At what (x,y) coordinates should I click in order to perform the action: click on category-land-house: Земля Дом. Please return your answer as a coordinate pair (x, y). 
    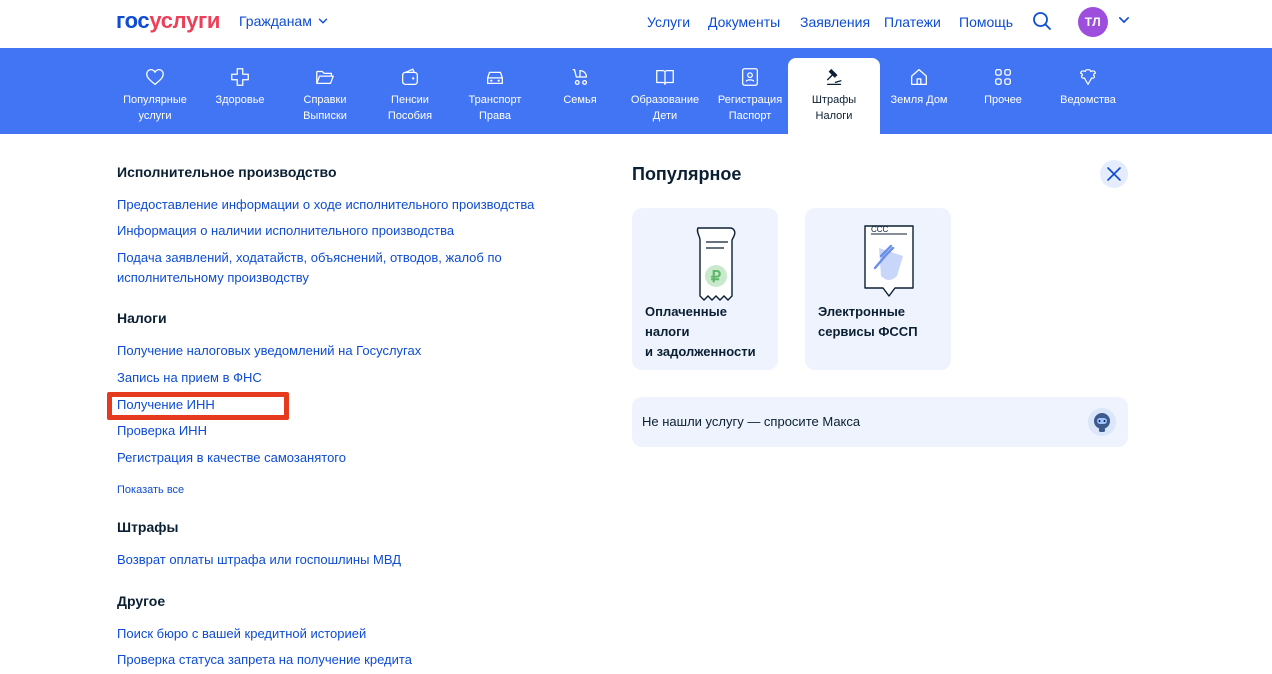
    Looking at the image, I should click on (919, 96).